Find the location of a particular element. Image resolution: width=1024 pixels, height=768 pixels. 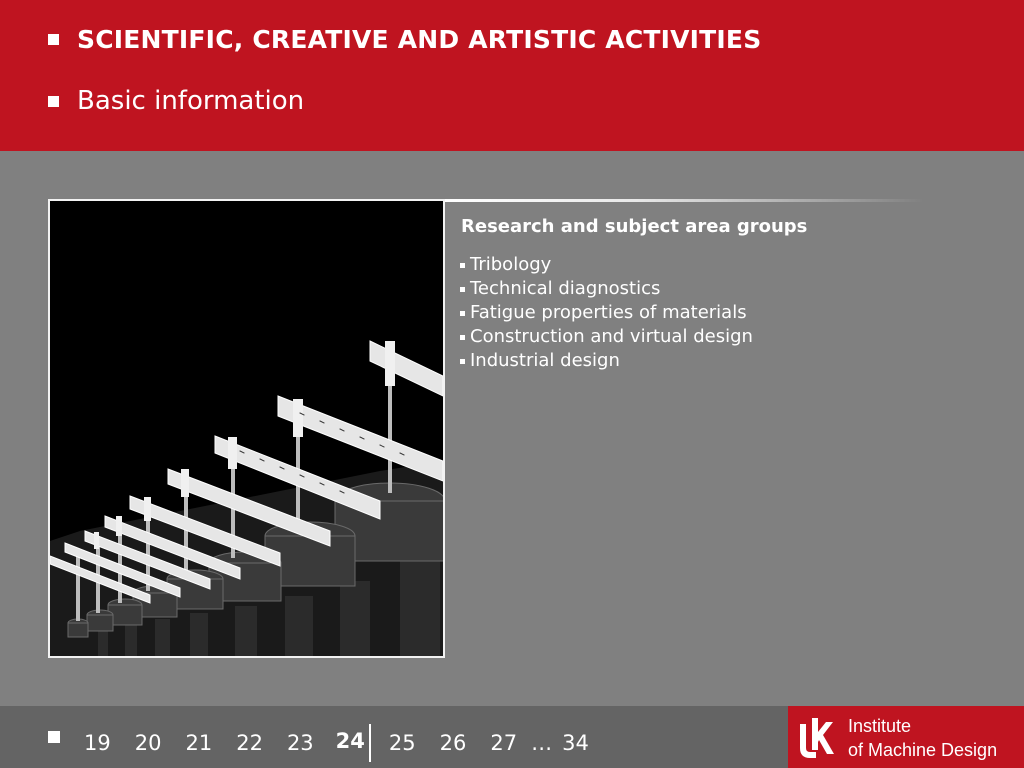

list-item: Technical diagnostics is located at coordinates (606, 289).